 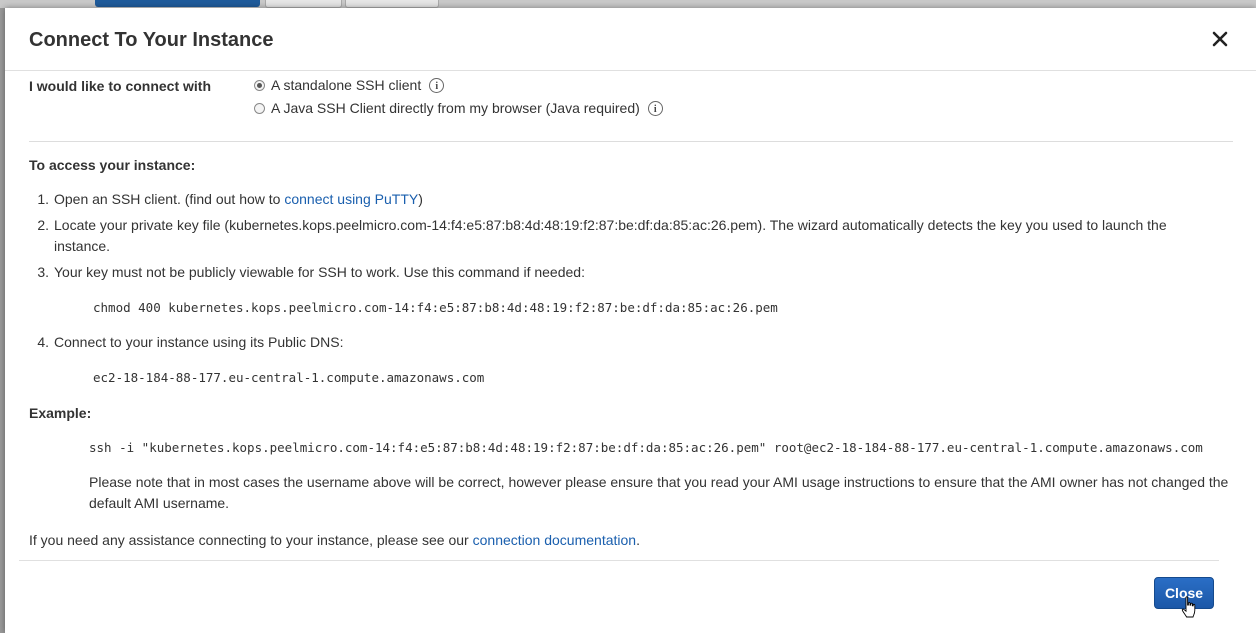 I want to click on divider, so click(x=631, y=141).